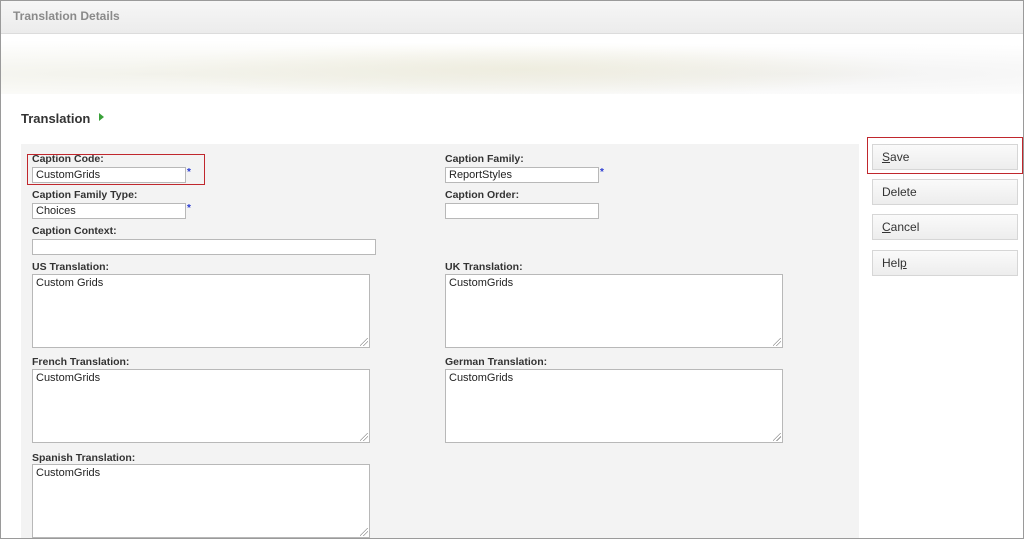 This screenshot has height=539, width=1024. What do you see at coordinates (68, 378) in the screenshot?
I see `french-translation-text: CustomGrids` at bounding box center [68, 378].